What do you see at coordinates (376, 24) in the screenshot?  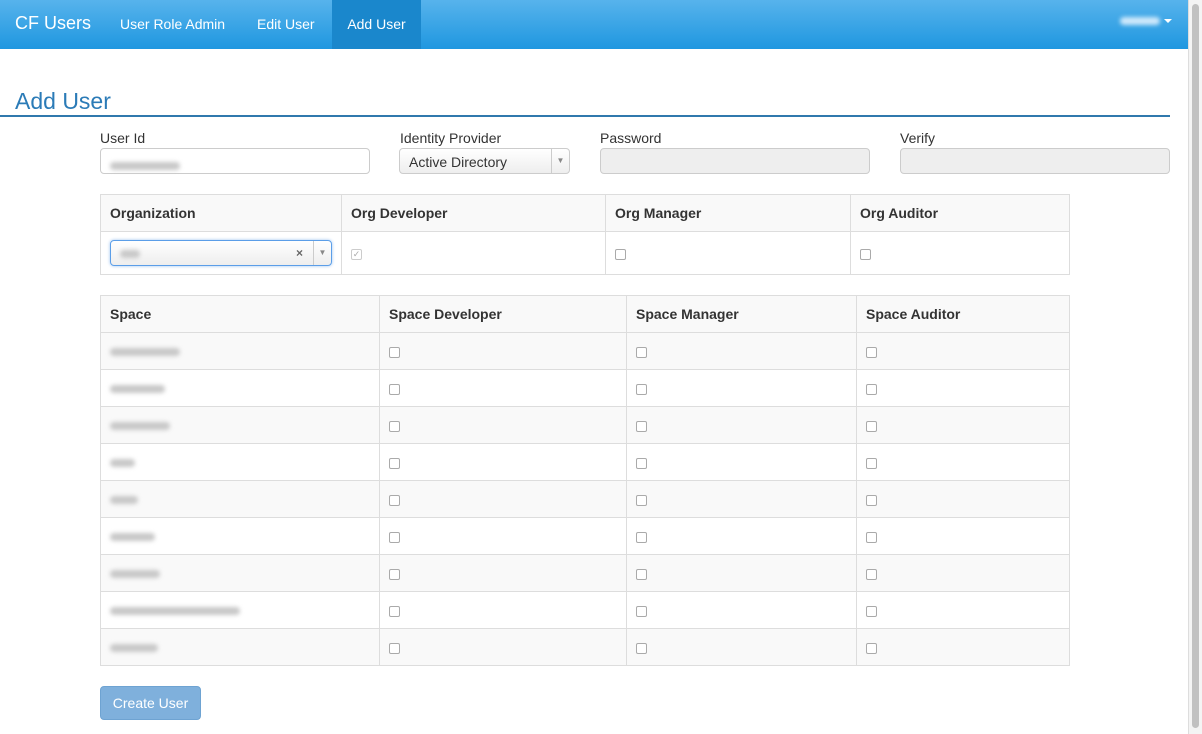 I see `nav-add-user: Add User` at bounding box center [376, 24].